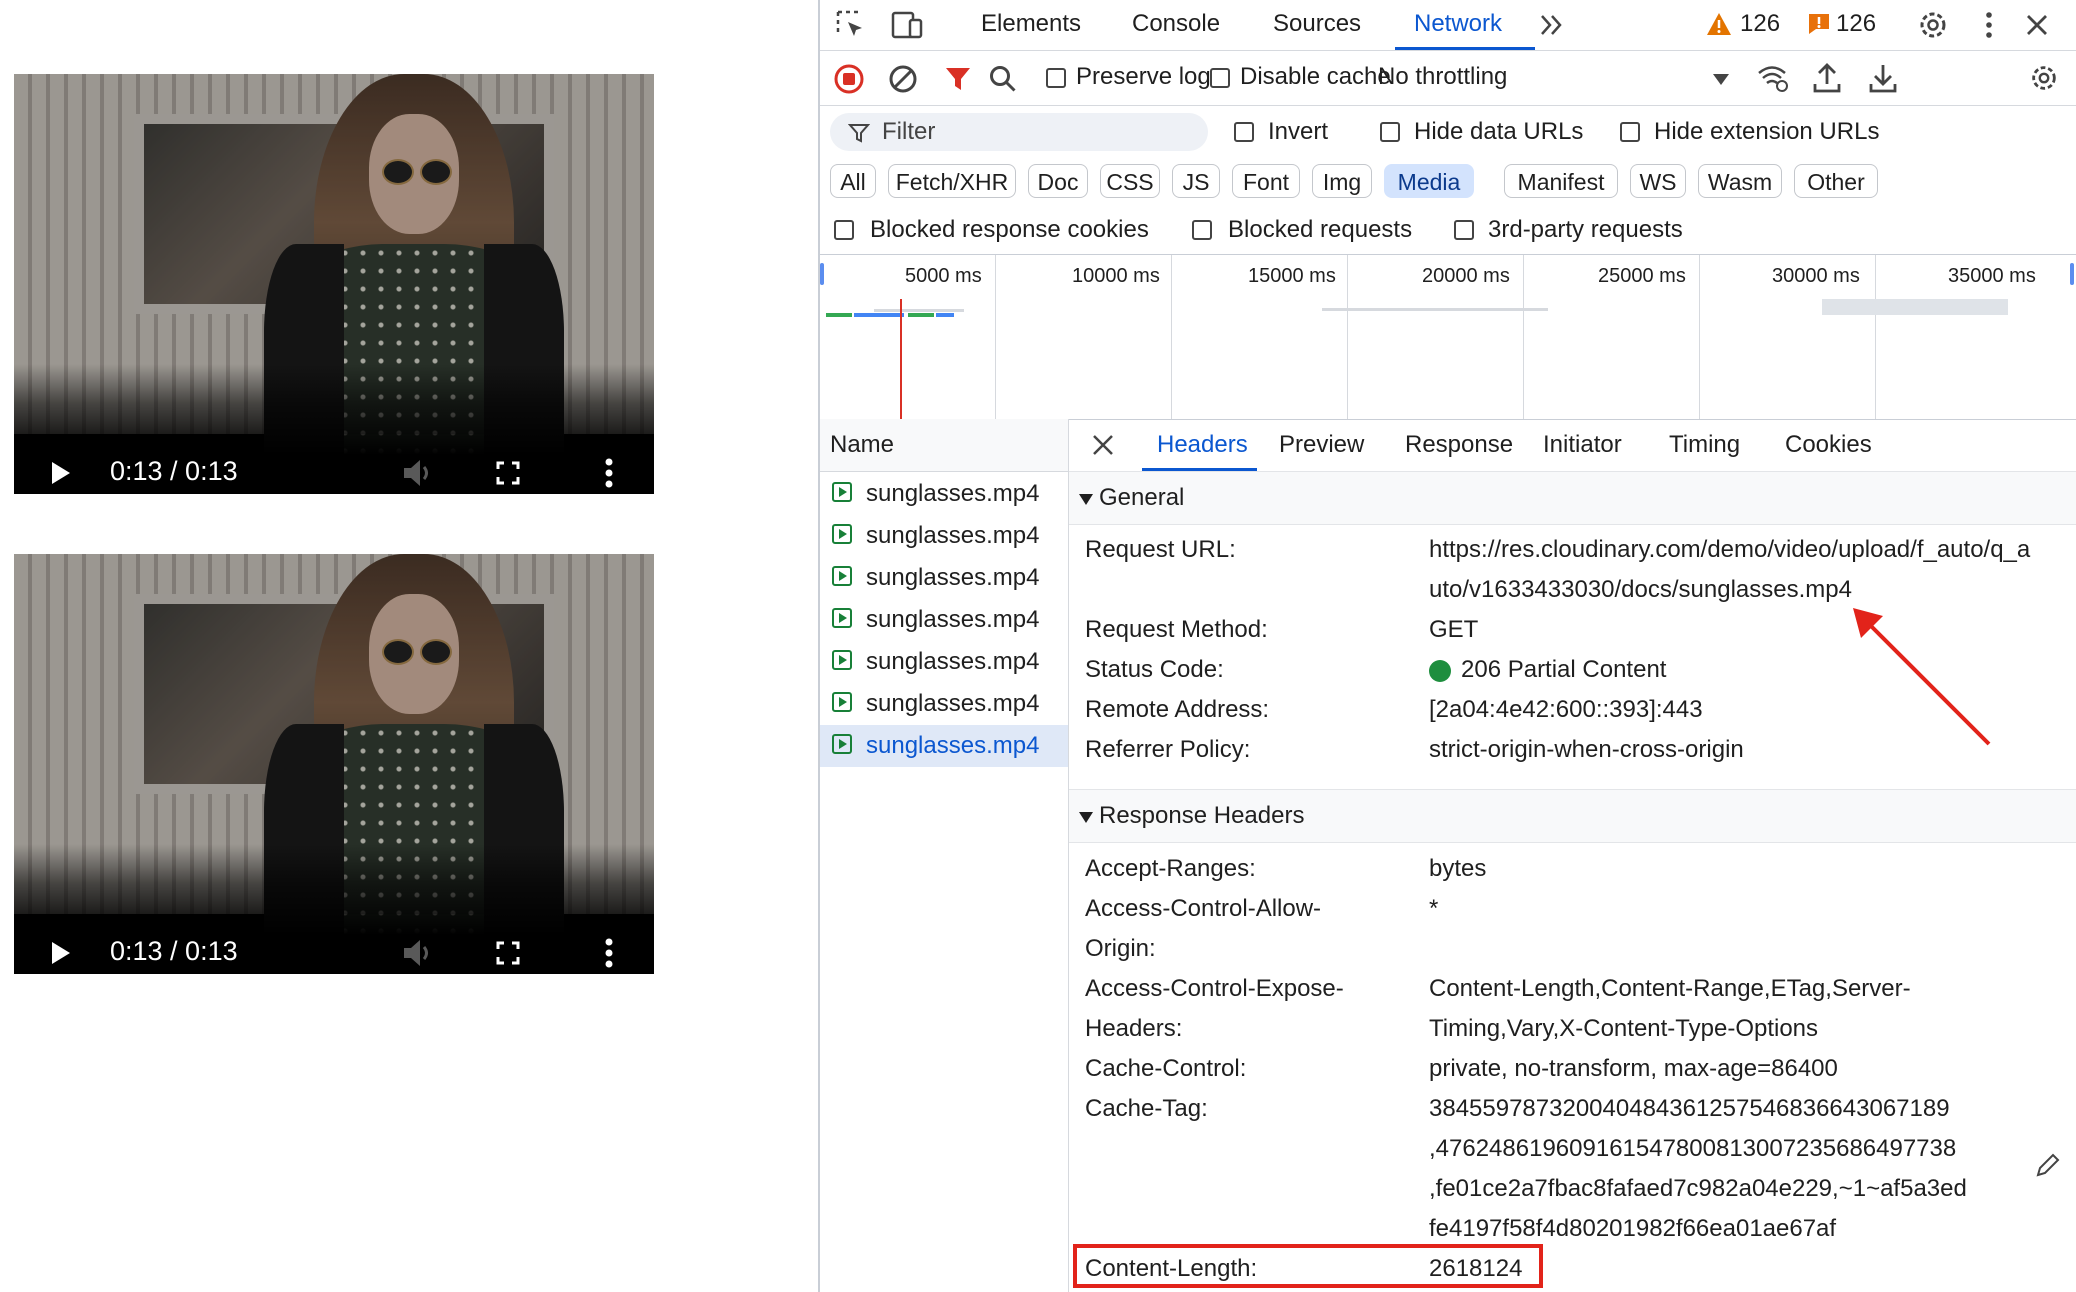 Image resolution: width=2076 pixels, height=1292 pixels. I want to click on tab-timing: Timing, so click(1704, 445).